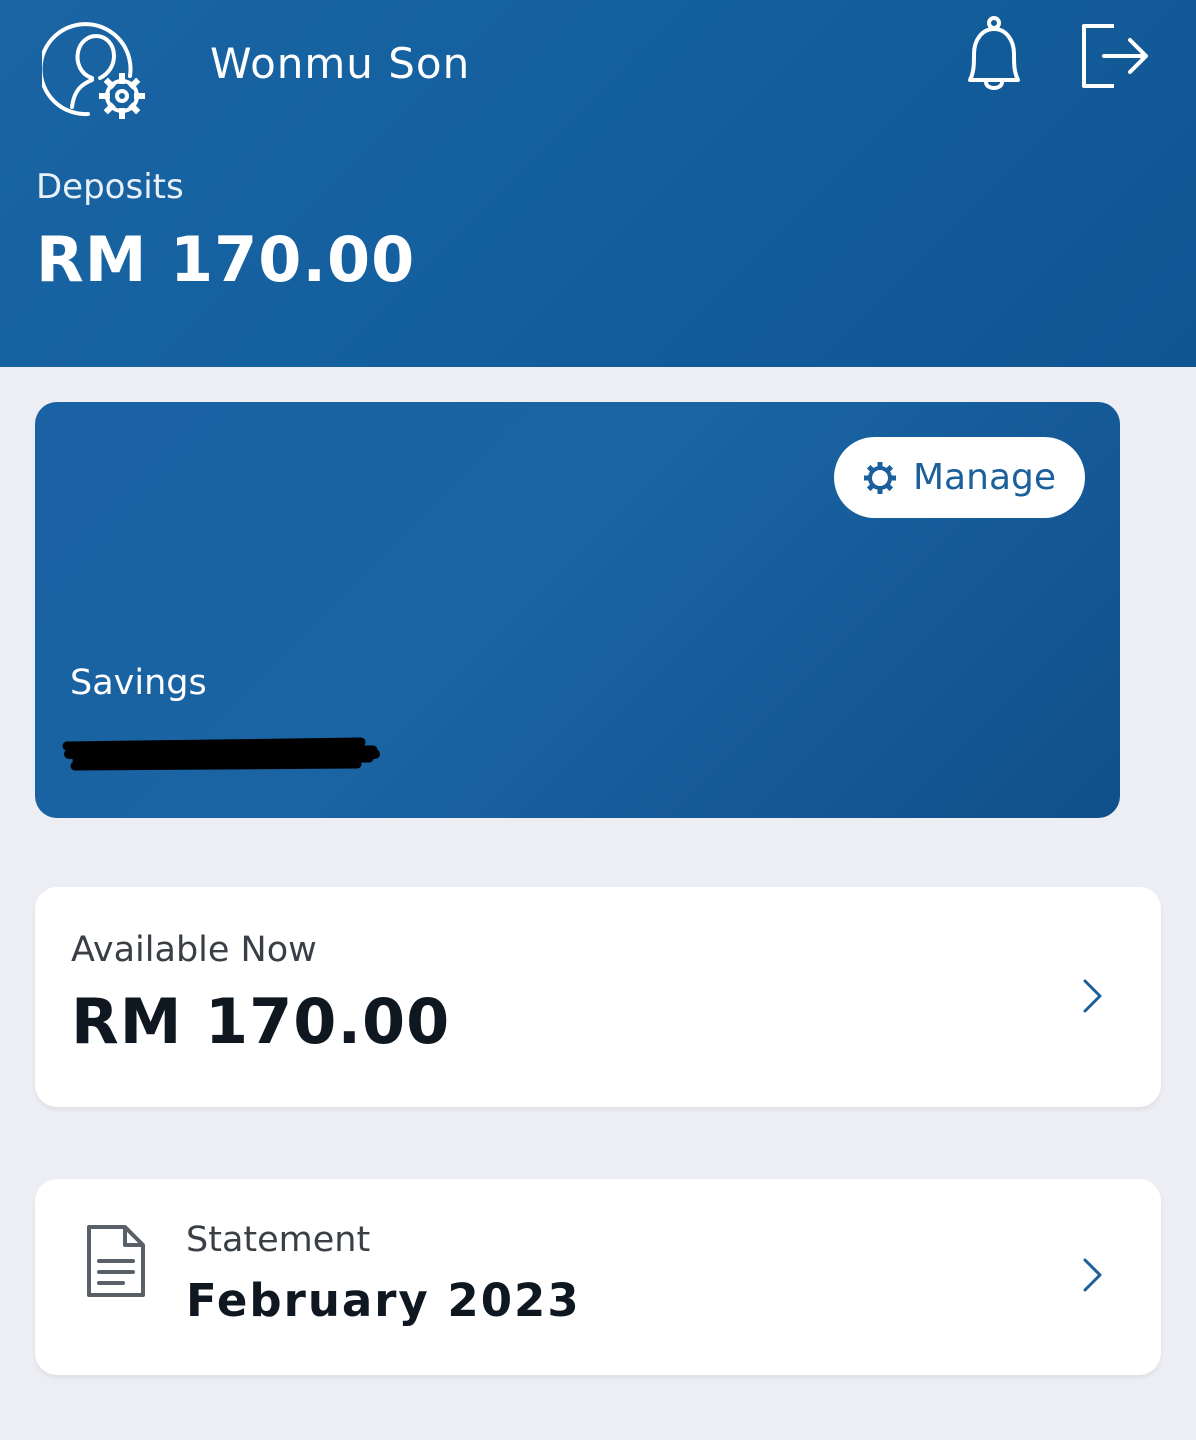 This screenshot has height=1440, width=1196. I want to click on gear-icon, so click(880, 477).